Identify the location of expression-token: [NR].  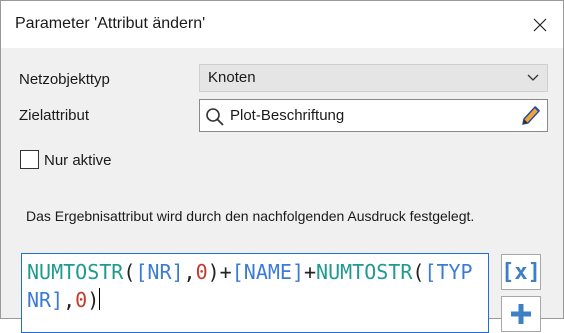
(159, 272).